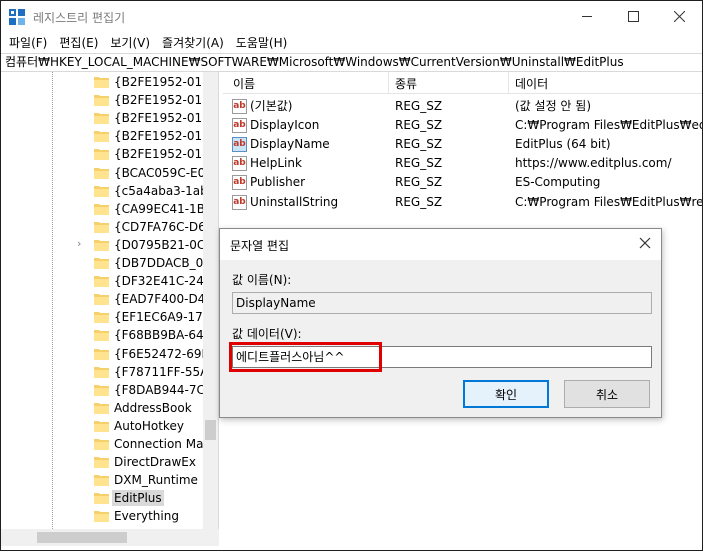  What do you see at coordinates (163, 281) in the screenshot?
I see `tree-item-label: {DF32E41C-24A` at bounding box center [163, 281].